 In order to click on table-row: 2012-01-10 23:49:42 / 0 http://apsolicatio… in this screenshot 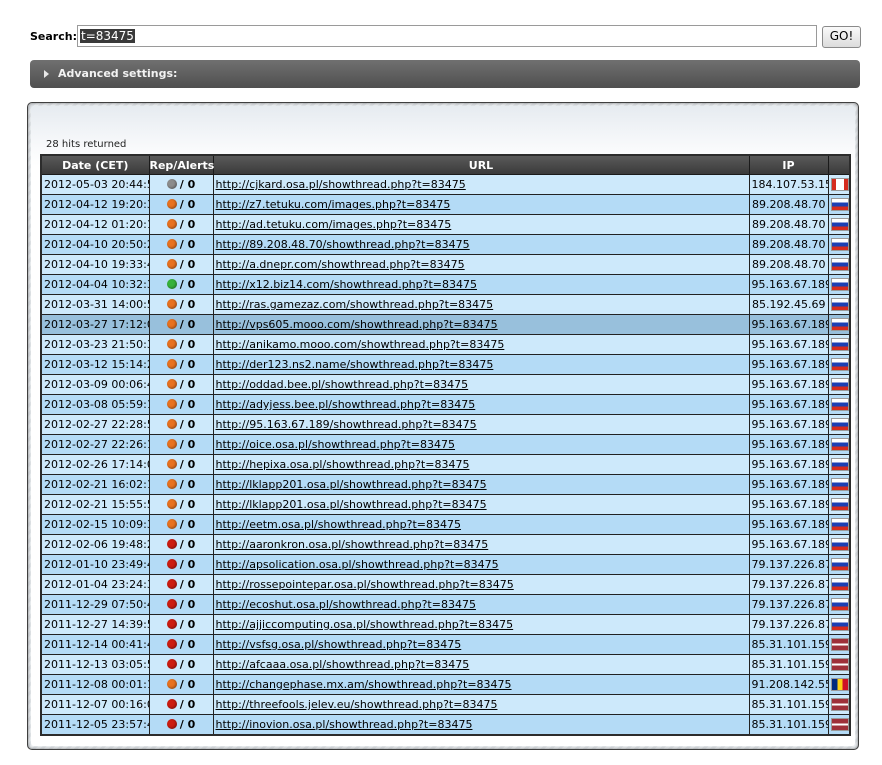, I will do `click(445, 564)`.